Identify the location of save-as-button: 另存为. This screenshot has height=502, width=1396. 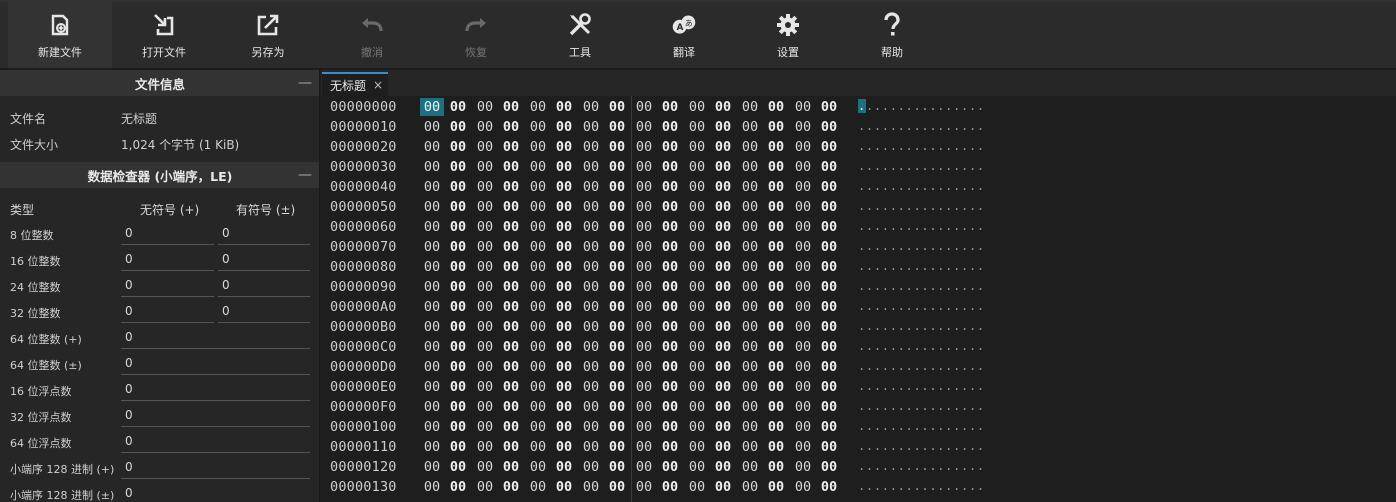
(268, 35).